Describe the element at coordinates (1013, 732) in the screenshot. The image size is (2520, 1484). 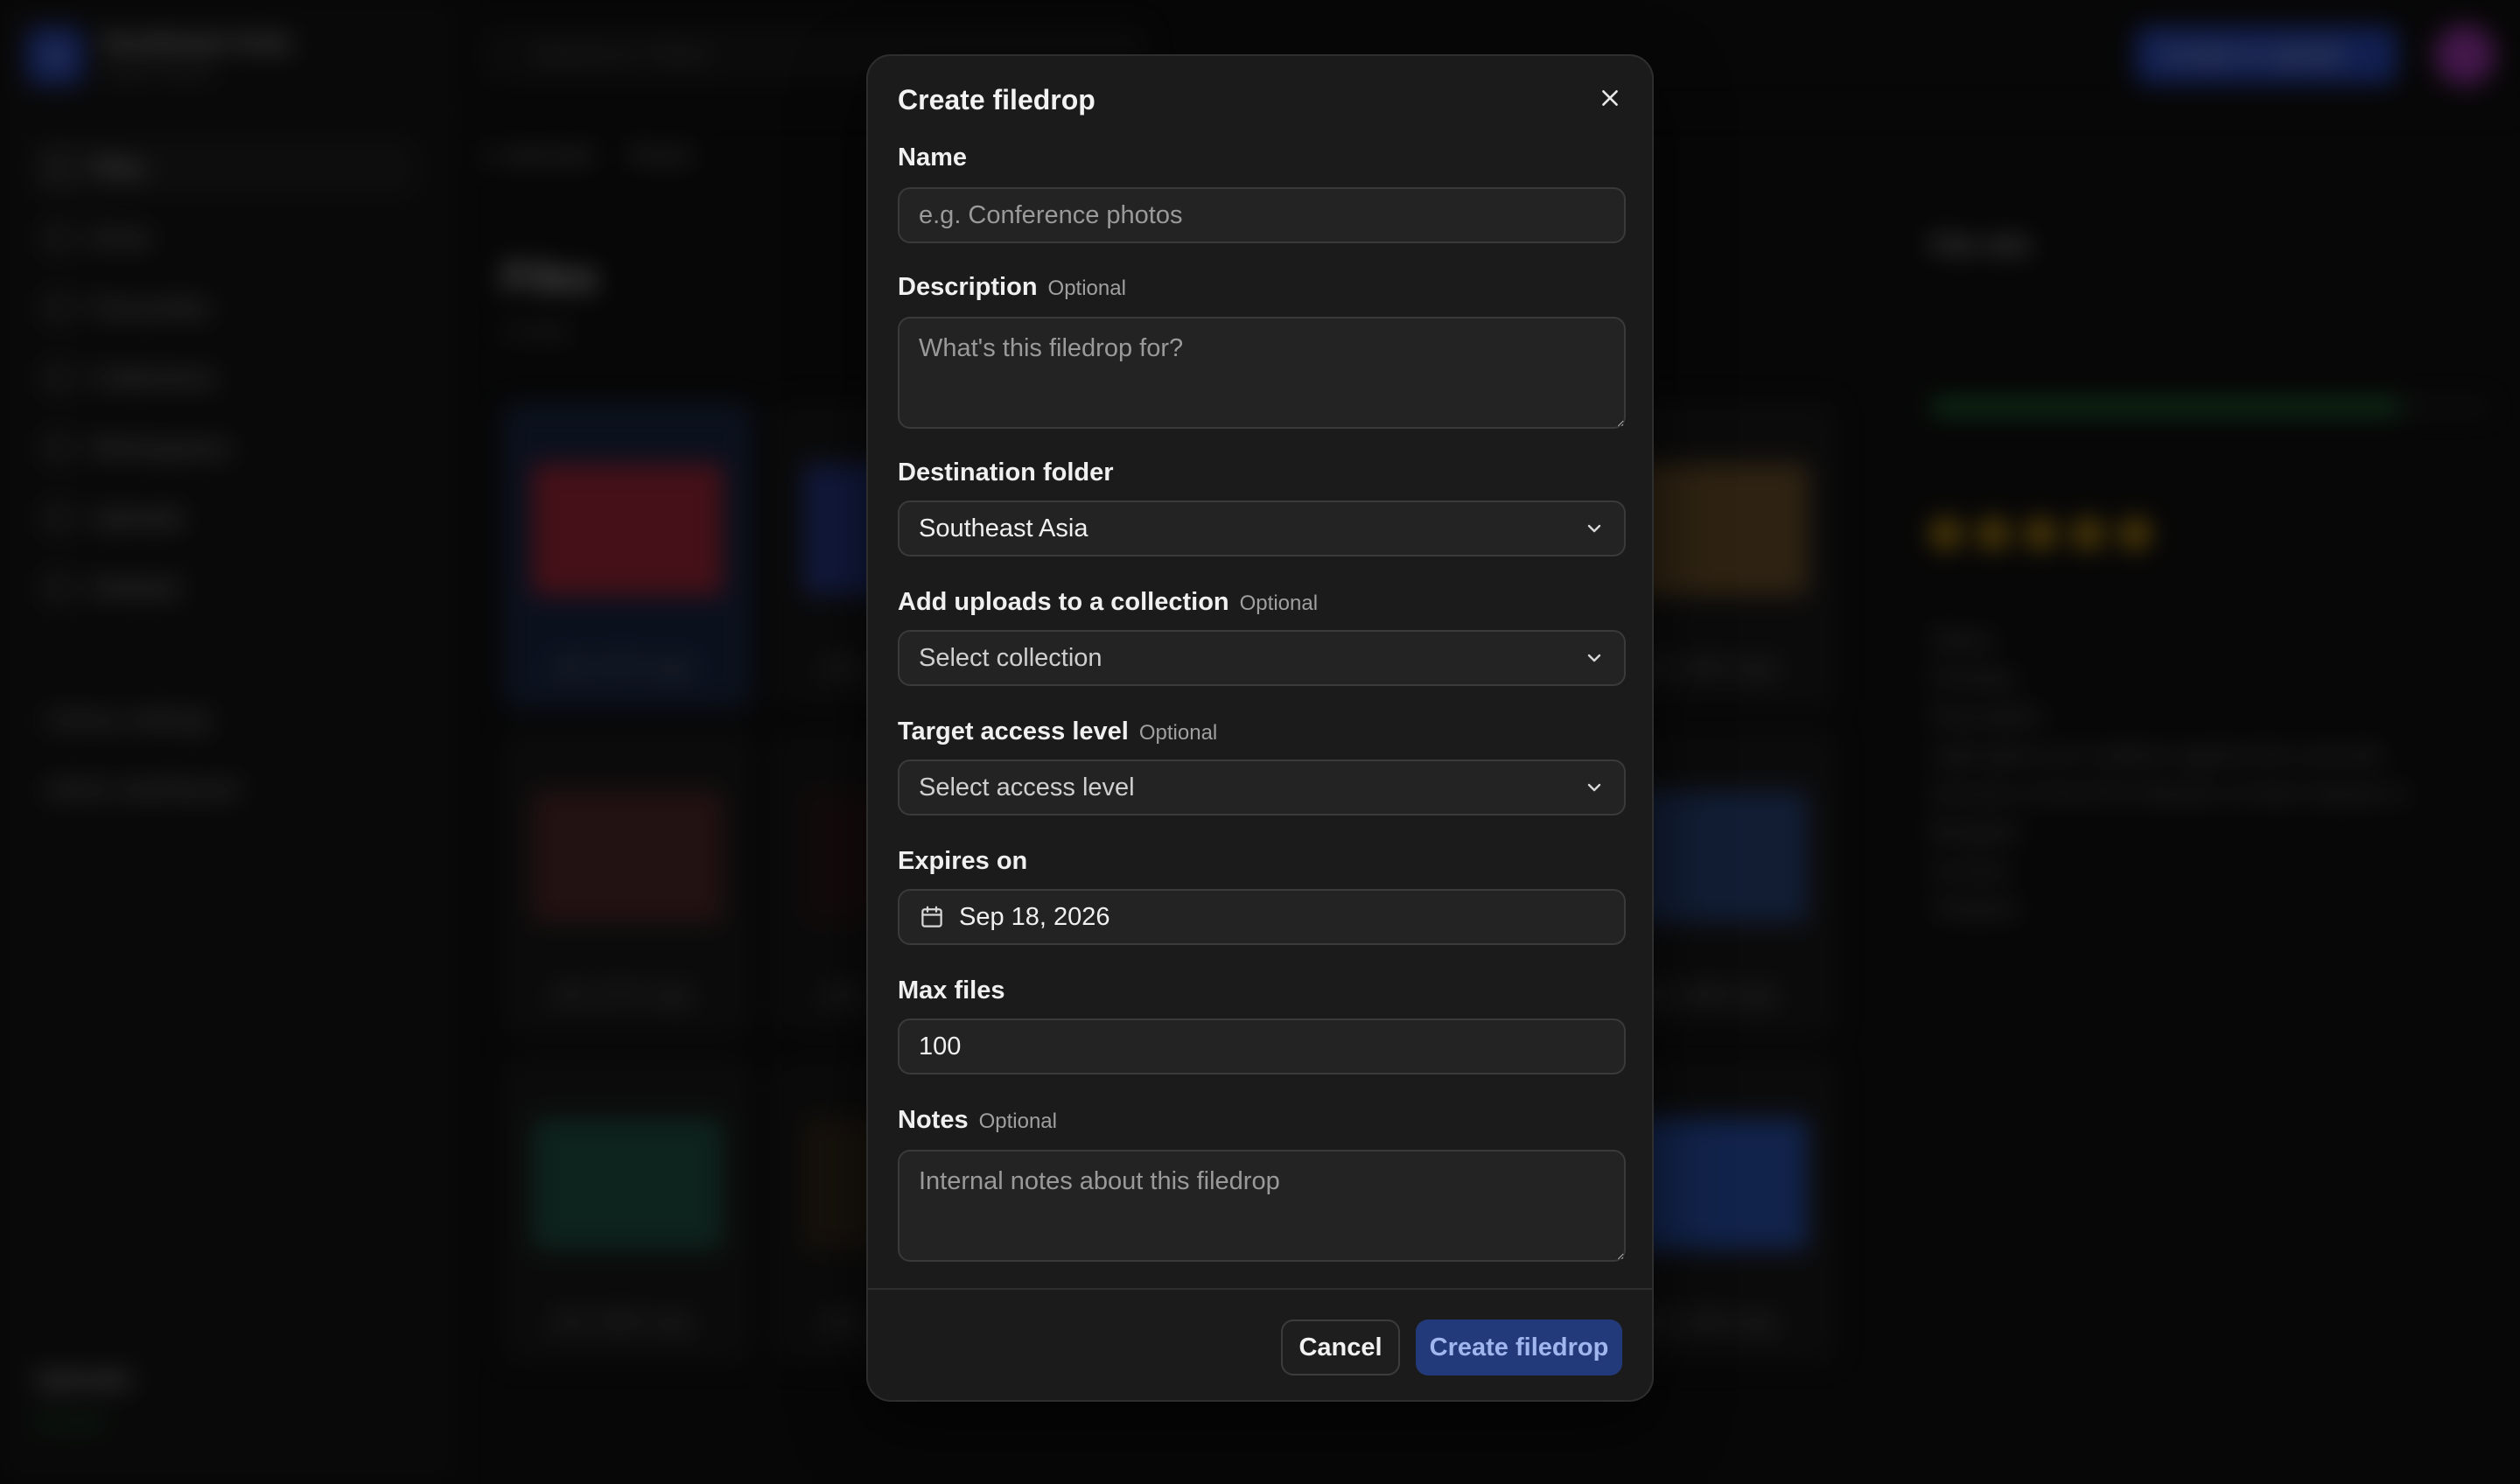
I see `access-label-text: Target access level` at that location.